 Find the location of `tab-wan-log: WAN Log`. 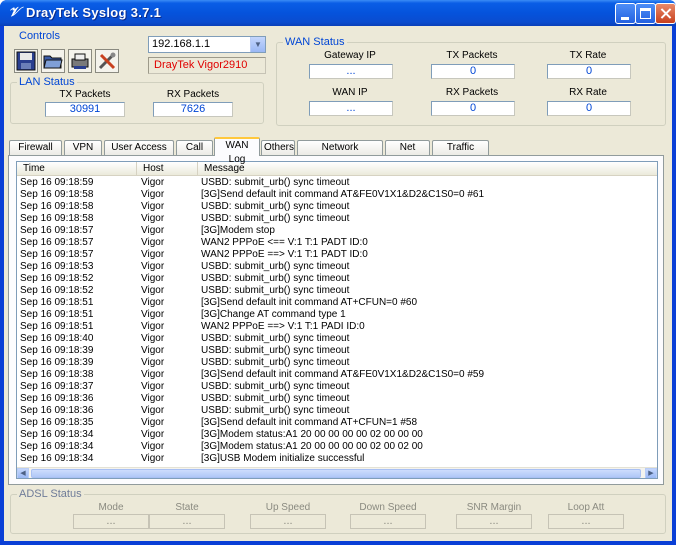

tab-wan-log: WAN Log is located at coordinates (237, 151).